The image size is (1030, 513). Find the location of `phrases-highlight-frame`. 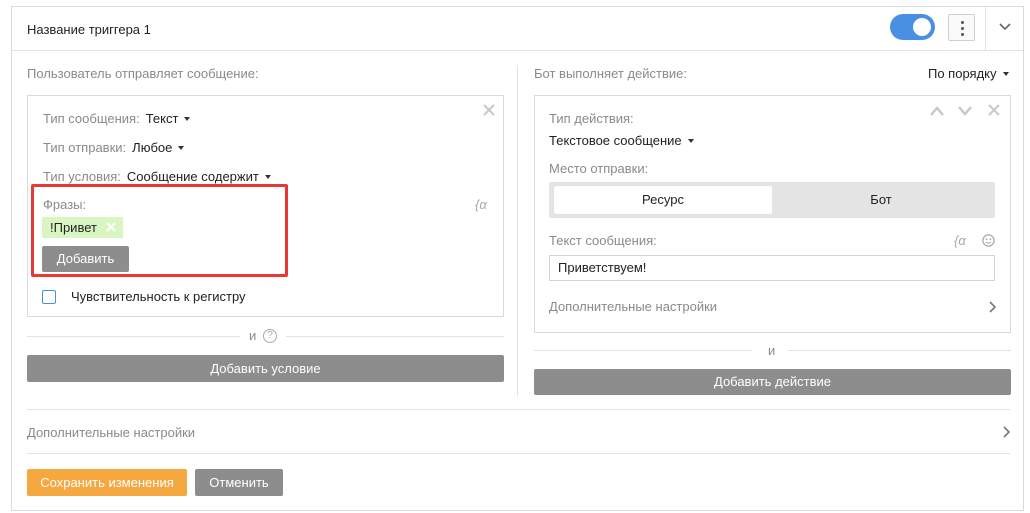

phrases-highlight-frame is located at coordinates (159, 230).